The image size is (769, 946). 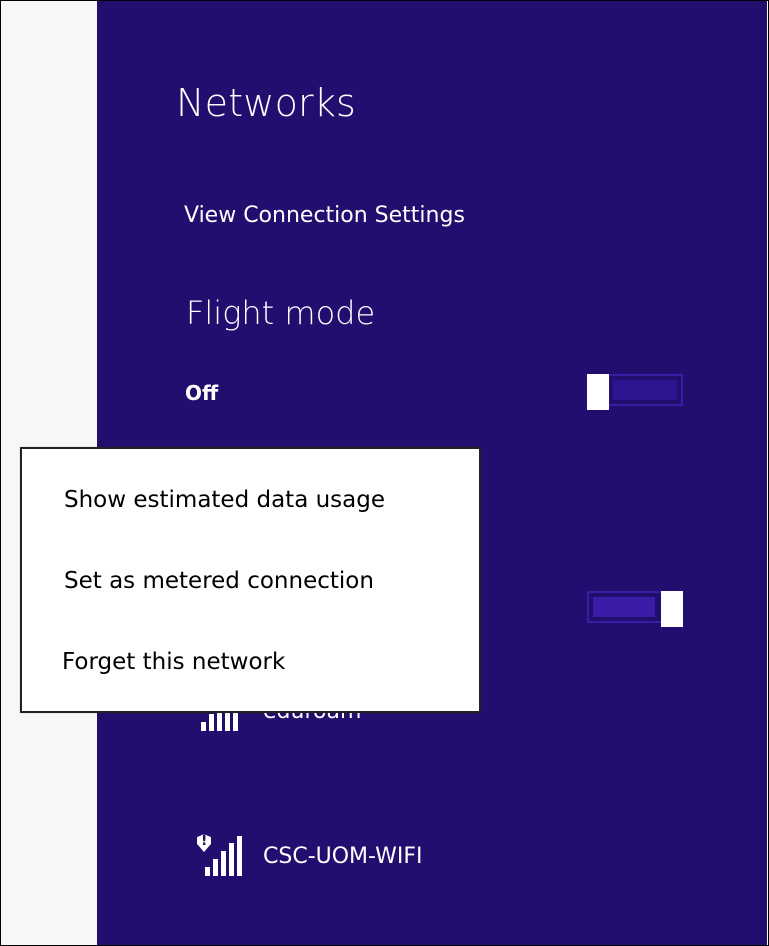 I want to click on flight-mode-toggle, so click(x=635, y=392).